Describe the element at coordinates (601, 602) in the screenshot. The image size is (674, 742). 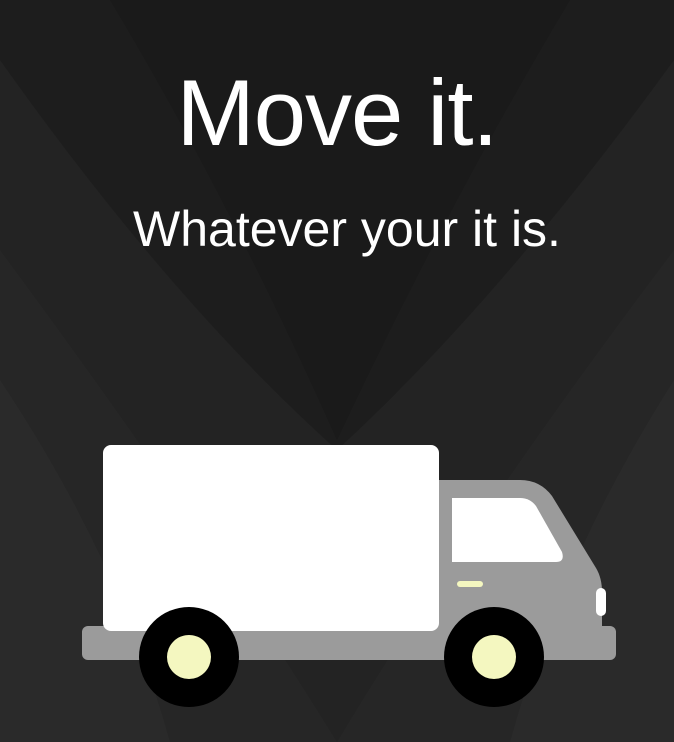
I see `headlight` at that location.